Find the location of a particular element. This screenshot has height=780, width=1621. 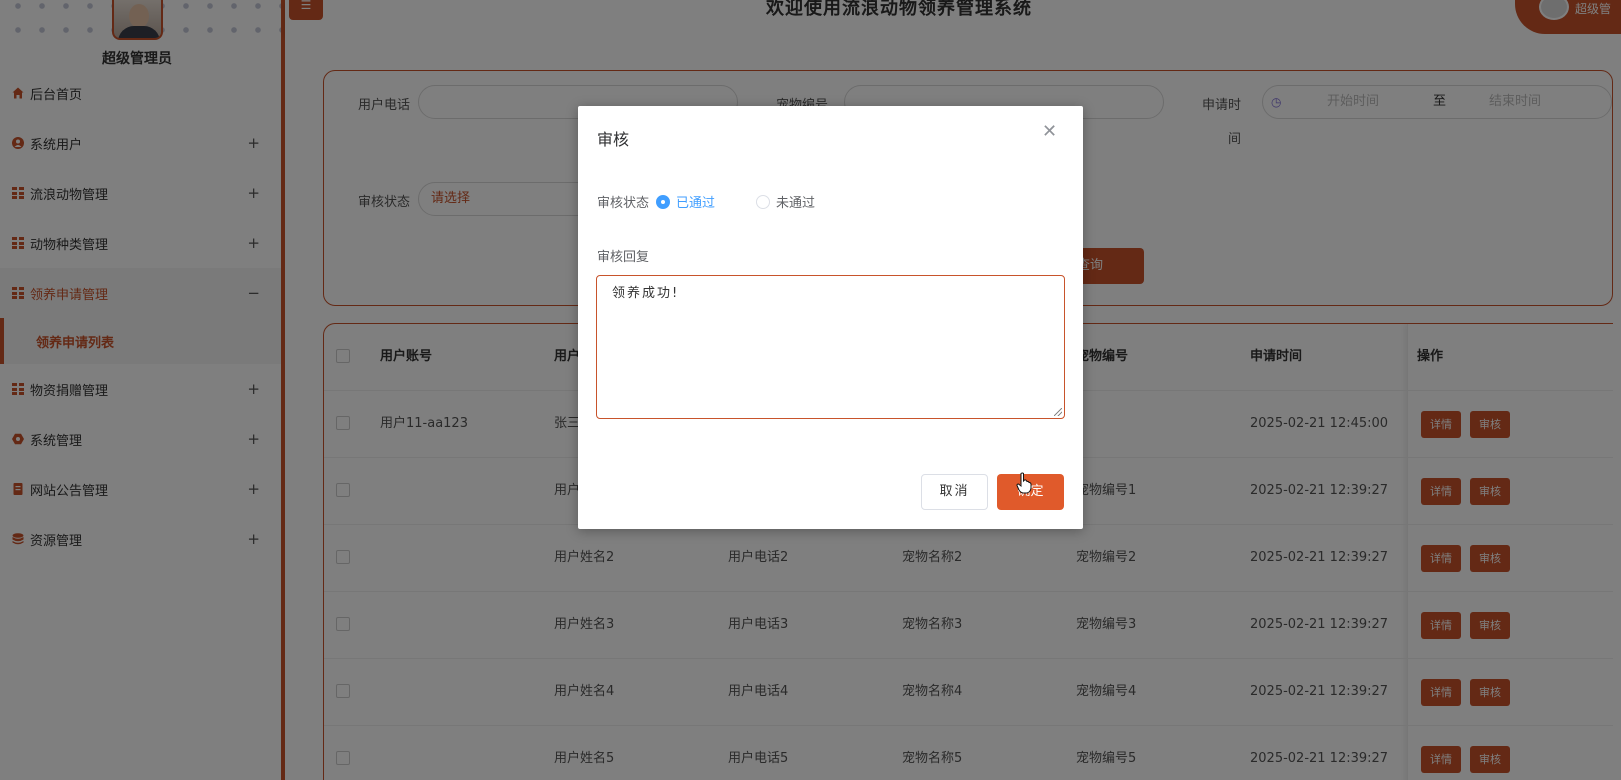

close-icon: ✕ is located at coordinates (1049, 131).